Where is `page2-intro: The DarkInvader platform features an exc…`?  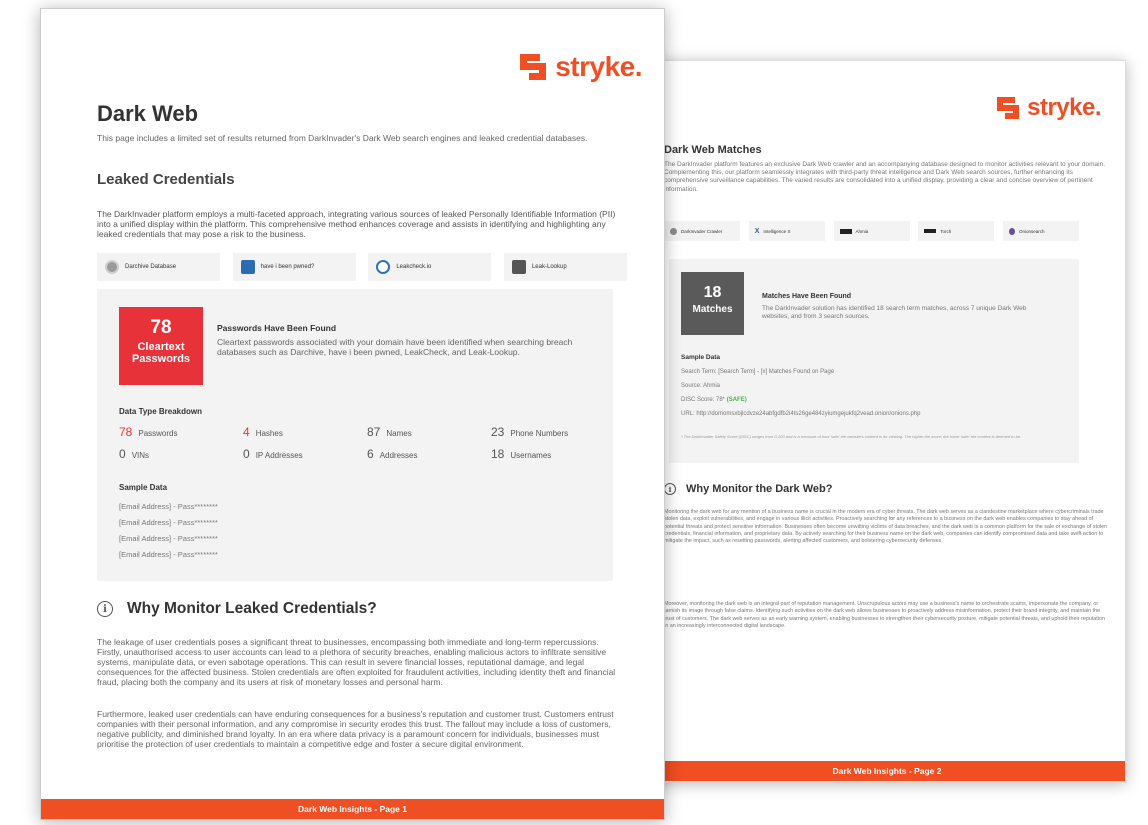 page2-intro: The DarkInvader platform features an exc… is located at coordinates (885, 177).